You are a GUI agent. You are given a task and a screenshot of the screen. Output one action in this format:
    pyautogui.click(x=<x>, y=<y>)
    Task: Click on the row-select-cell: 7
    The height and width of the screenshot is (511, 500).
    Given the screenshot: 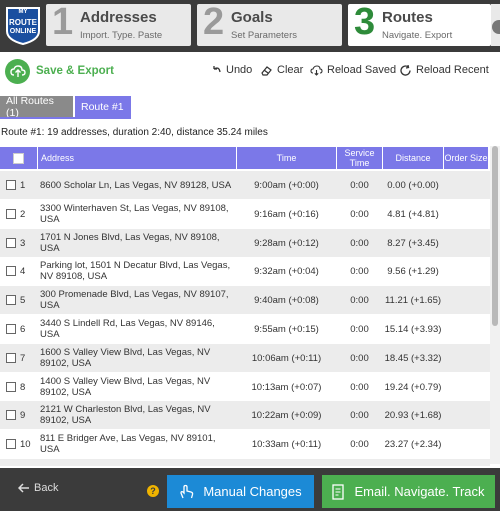 What is the action you would take?
    pyautogui.click(x=21, y=358)
    